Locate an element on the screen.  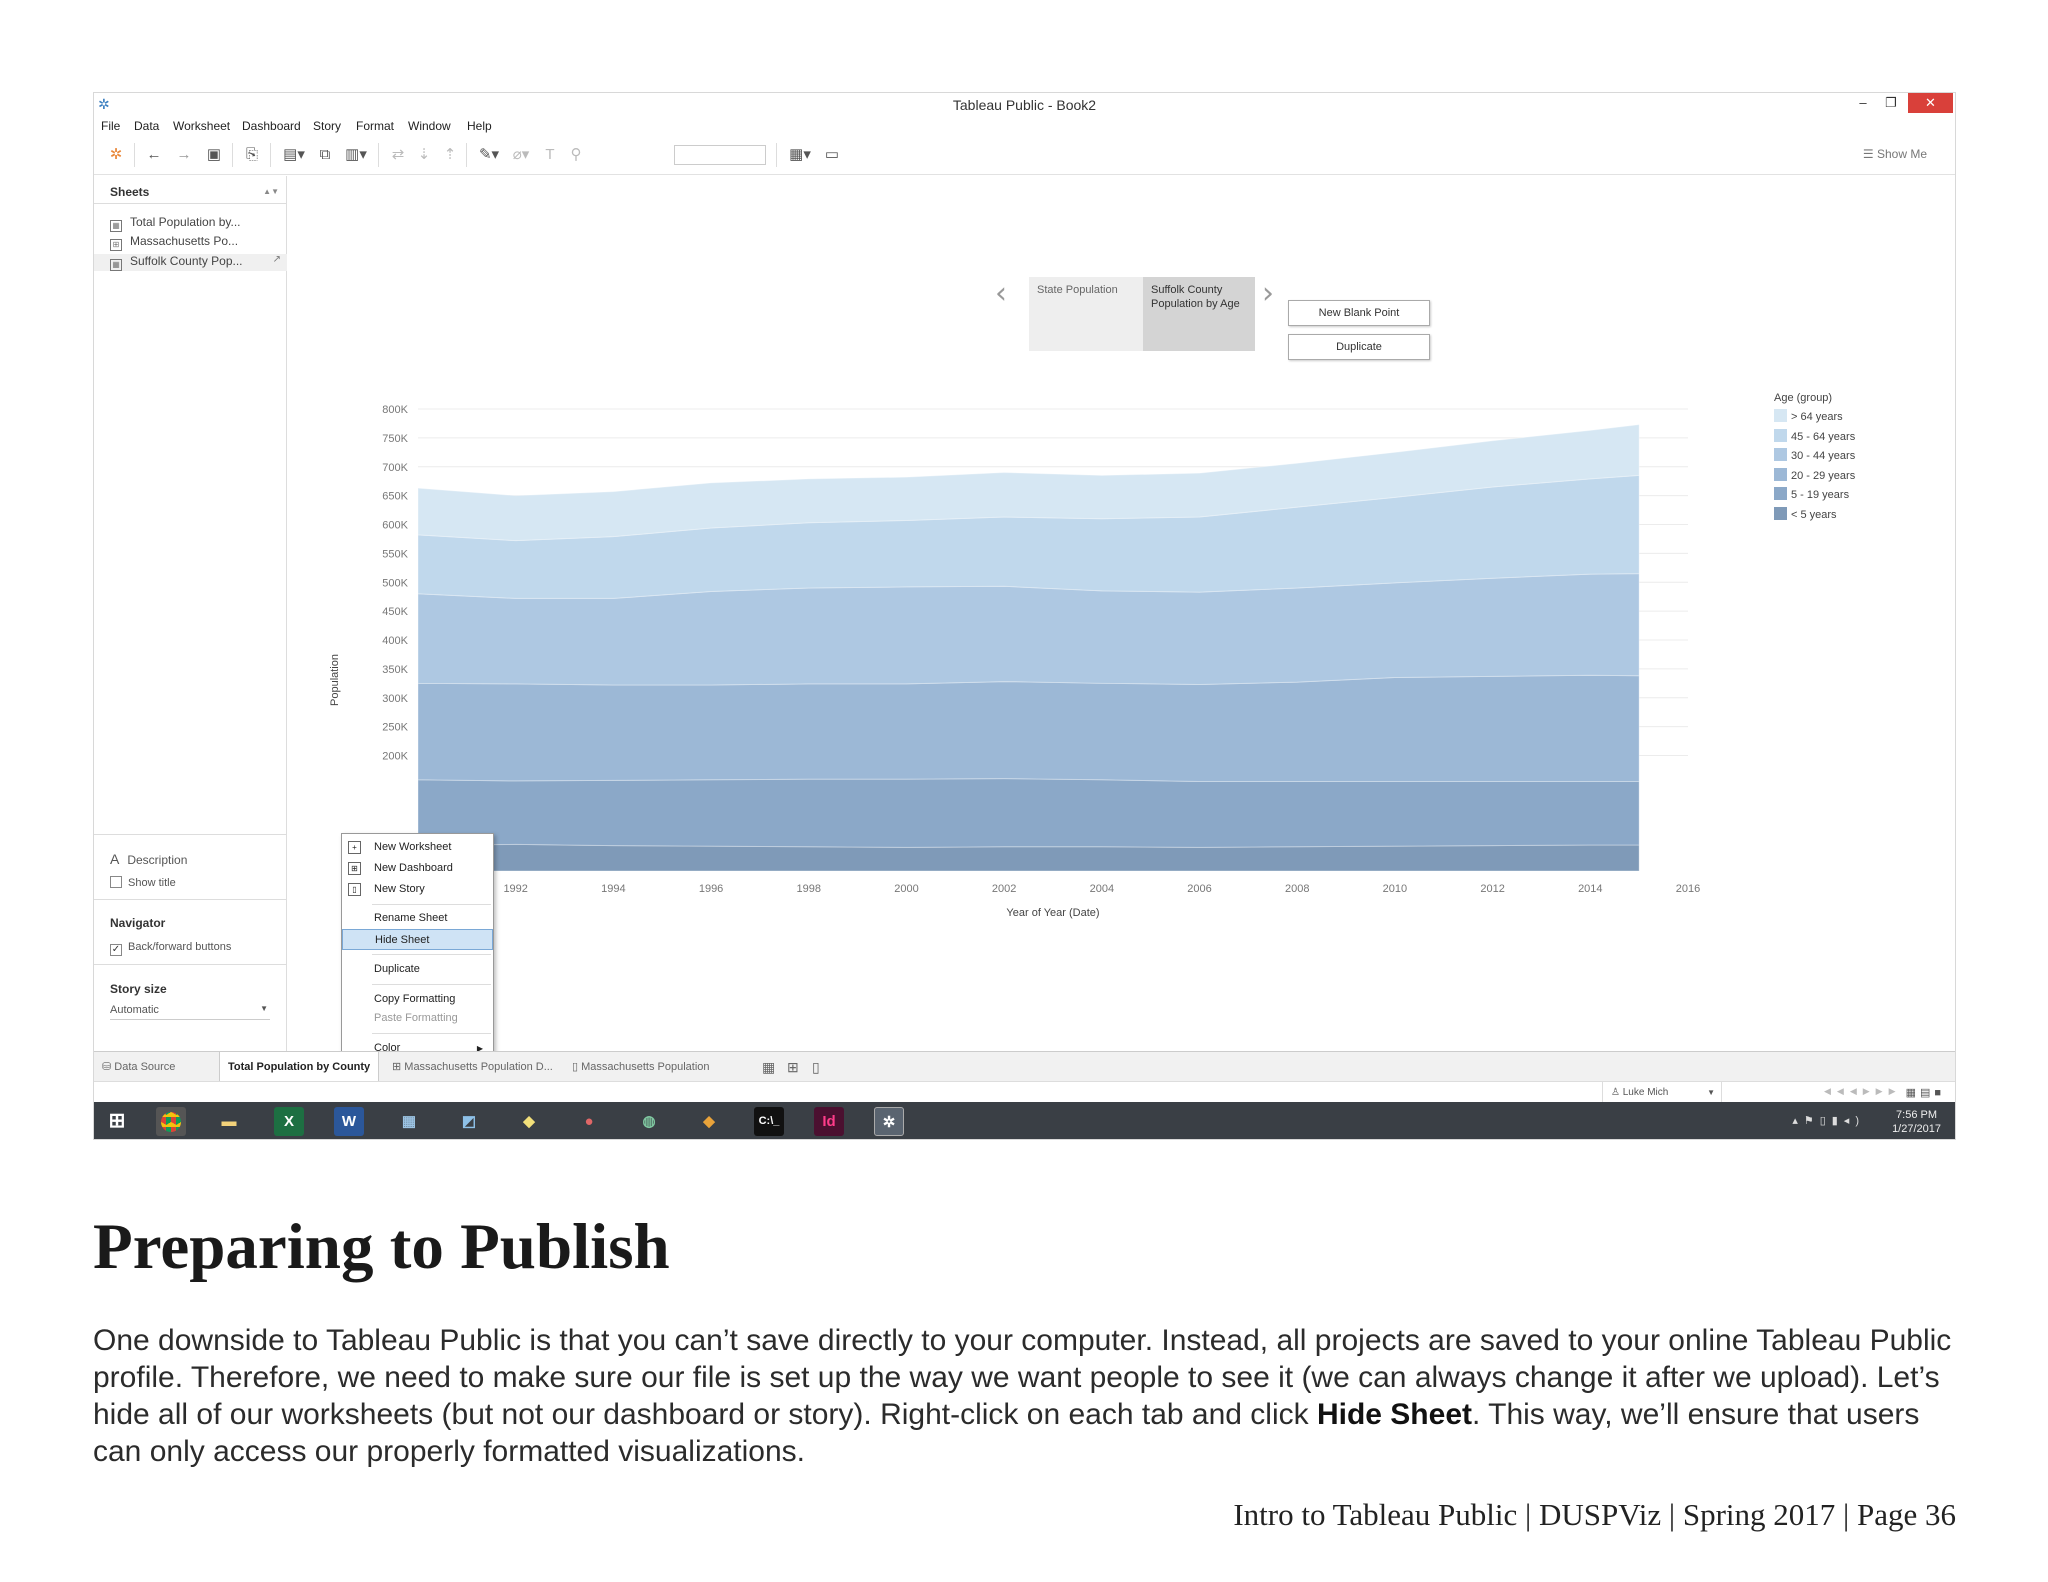
x-axis-label: Year of Year (Date) is located at coordinates (1052, 913).